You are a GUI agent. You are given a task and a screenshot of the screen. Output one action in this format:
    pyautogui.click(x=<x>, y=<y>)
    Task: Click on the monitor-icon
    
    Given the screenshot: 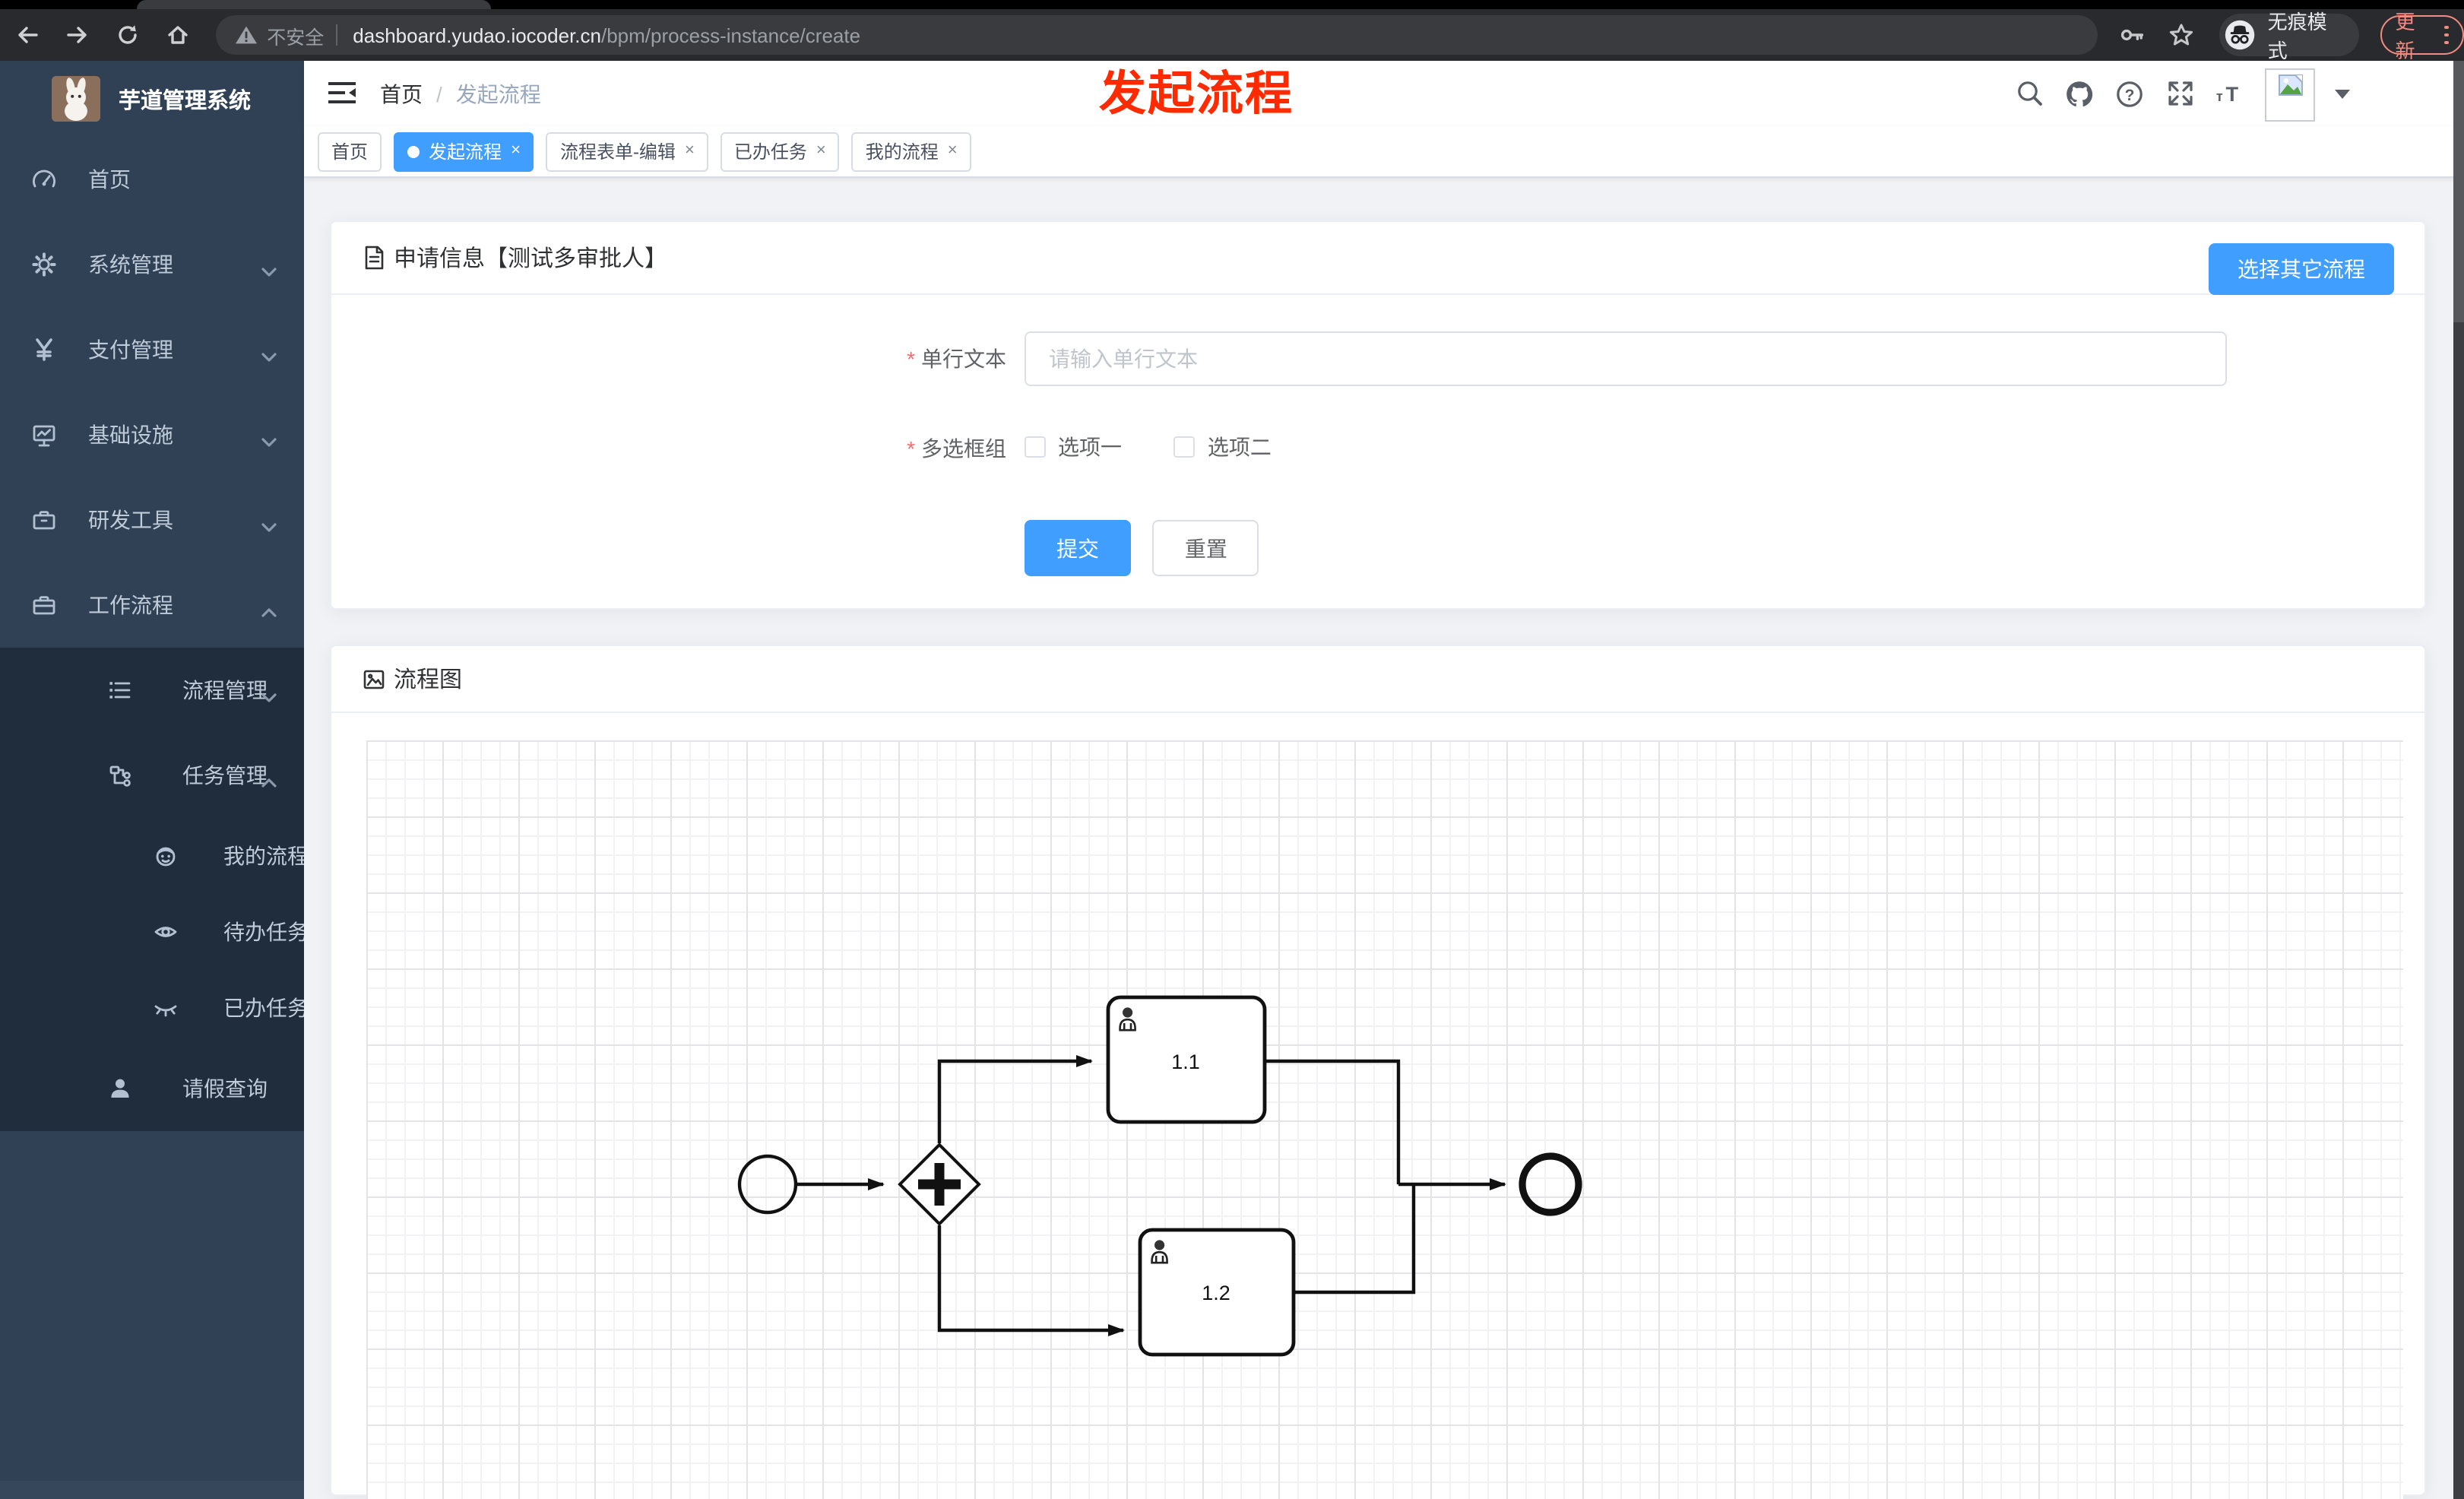 What is the action you would take?
    pyautogui.click(x=44, y=435)
    